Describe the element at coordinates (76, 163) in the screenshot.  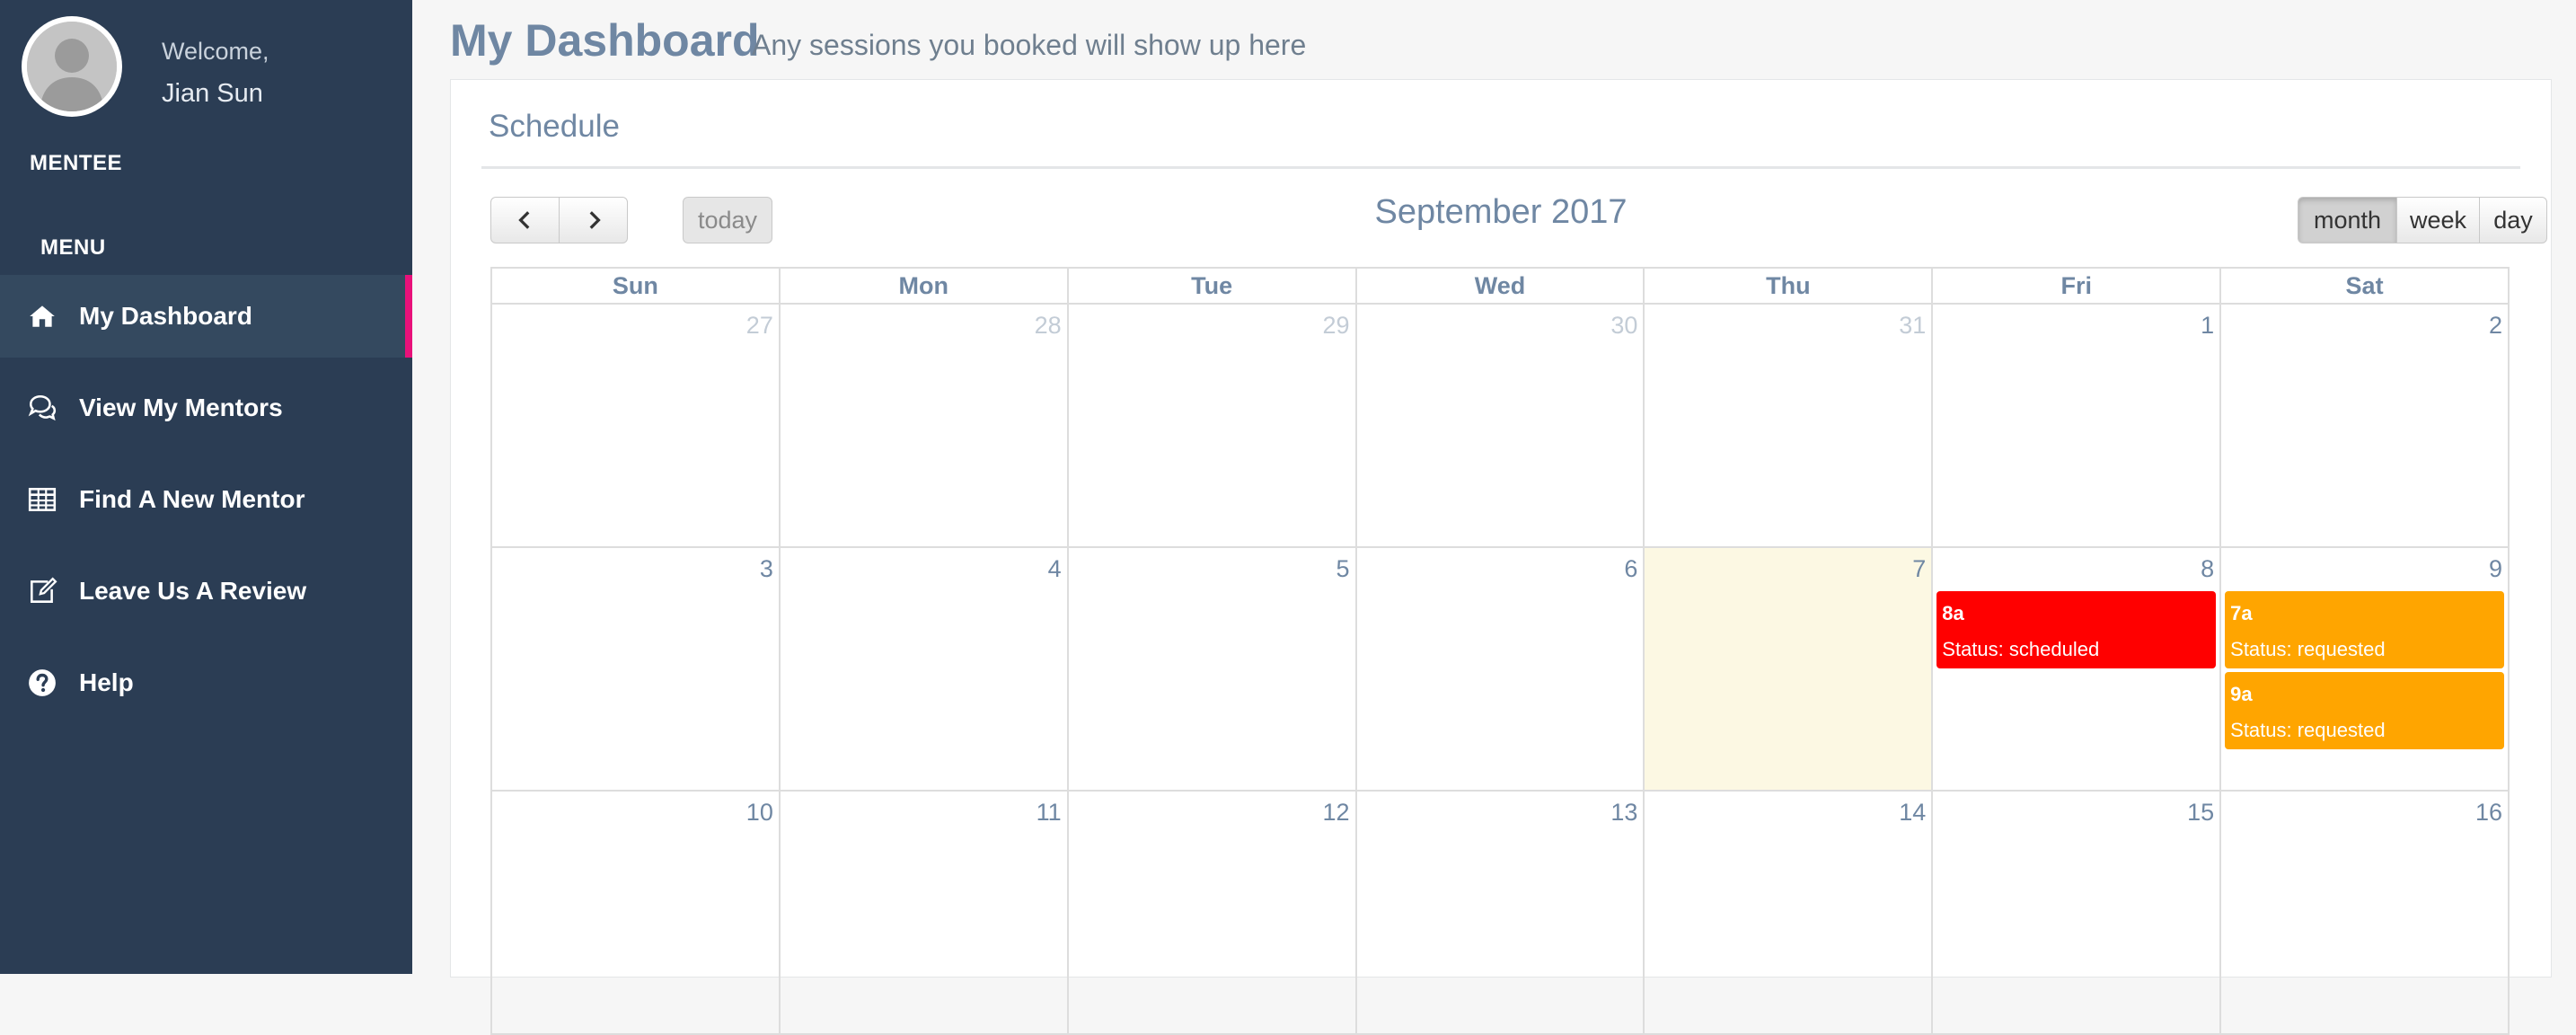
I see `user-role: MENTEE` at that location.